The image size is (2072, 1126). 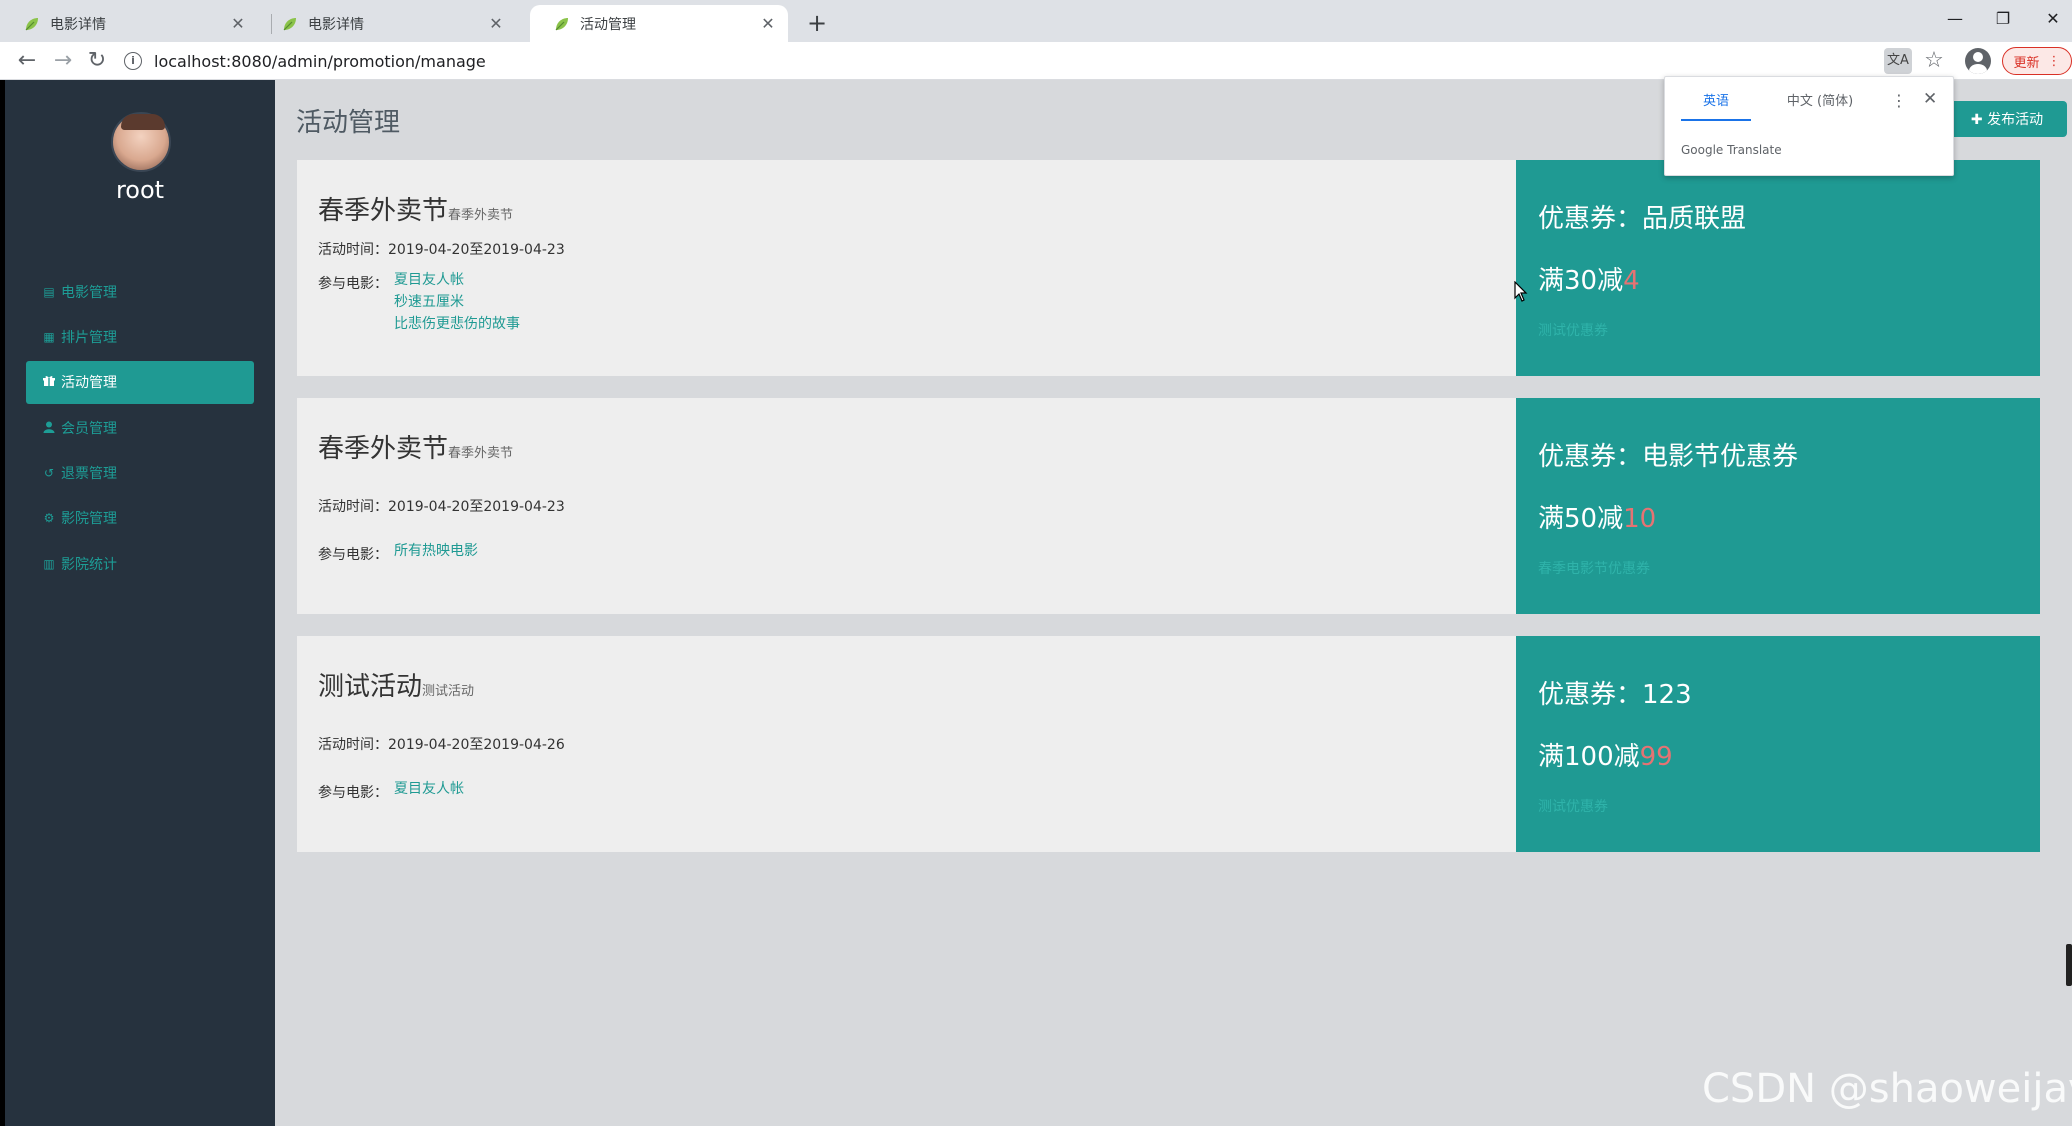 I want to click on translate-tab-target: 中文 (简体), so click(x=1820, y=106).